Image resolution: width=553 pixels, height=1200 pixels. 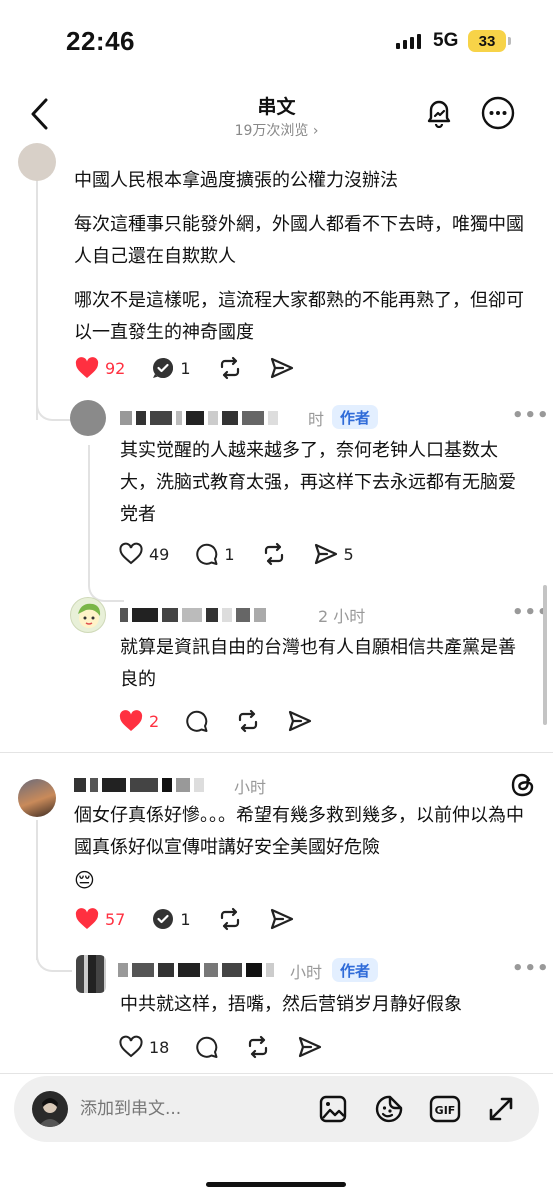 I want to click on composer-divider, so click(x=276, y=1073).